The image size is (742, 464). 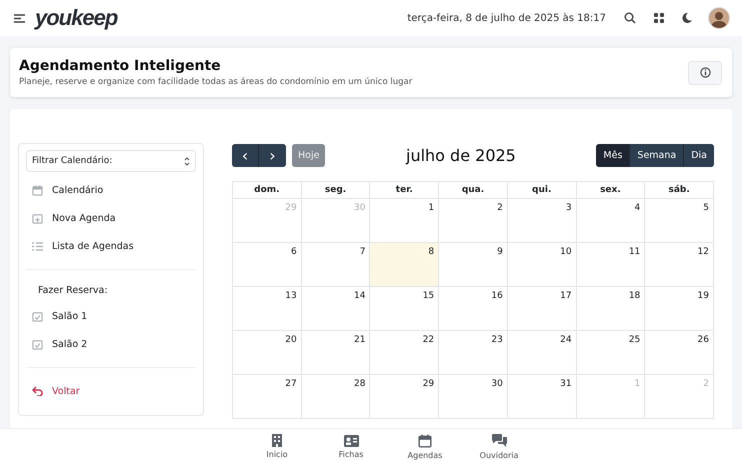 What do you see at coordinates (499, 441) in the screenshot?
I see `chat-icon` at bounding box center [499, 441].